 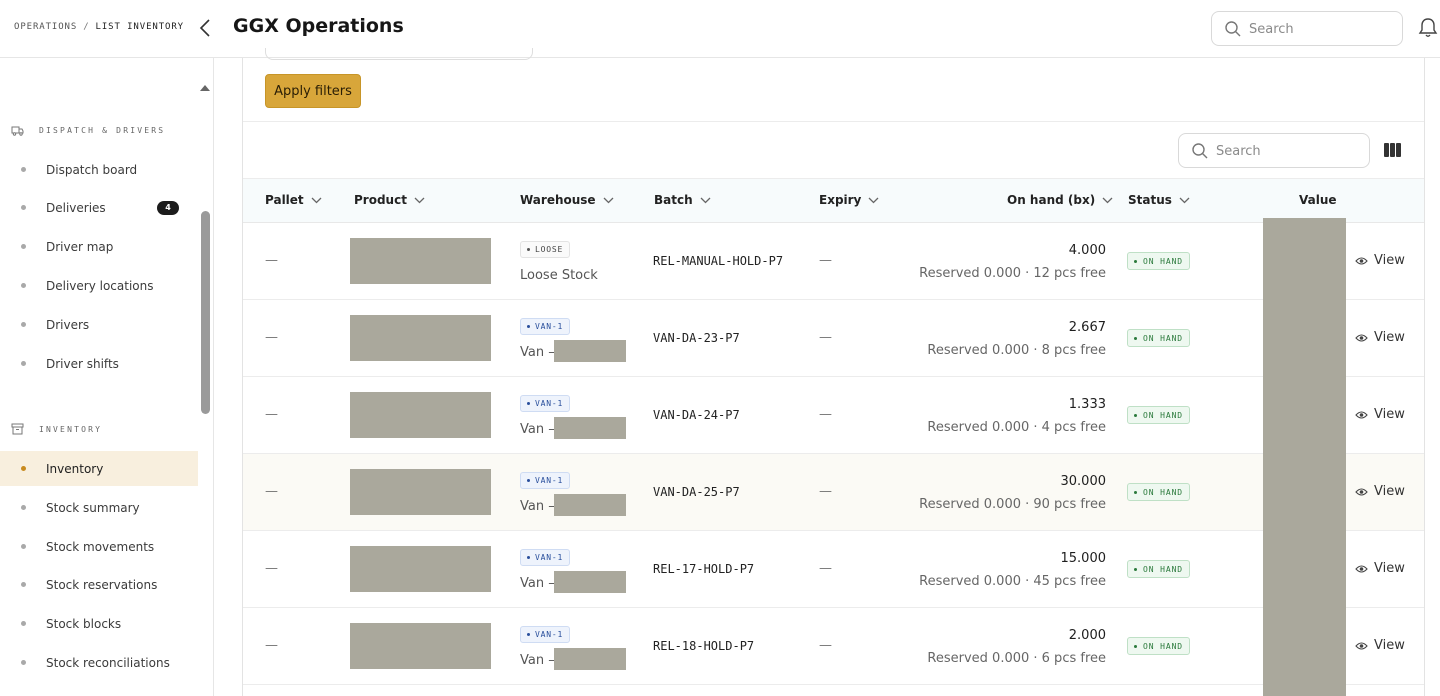 I want to click on sidebar-item-stock-blocks: Stock blocks, so click(x=99, y=623).